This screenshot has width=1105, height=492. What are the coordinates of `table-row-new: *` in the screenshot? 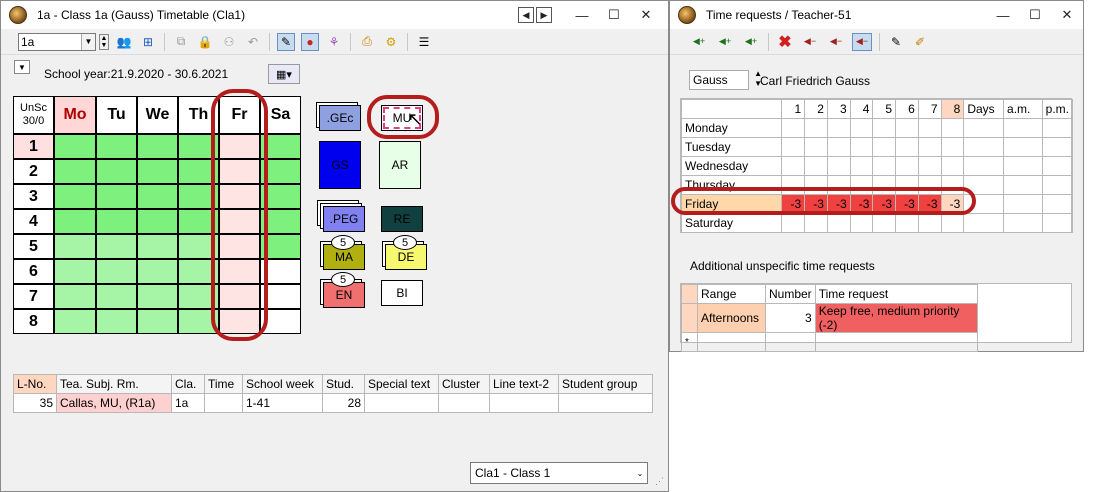 It's located at (830, 342).